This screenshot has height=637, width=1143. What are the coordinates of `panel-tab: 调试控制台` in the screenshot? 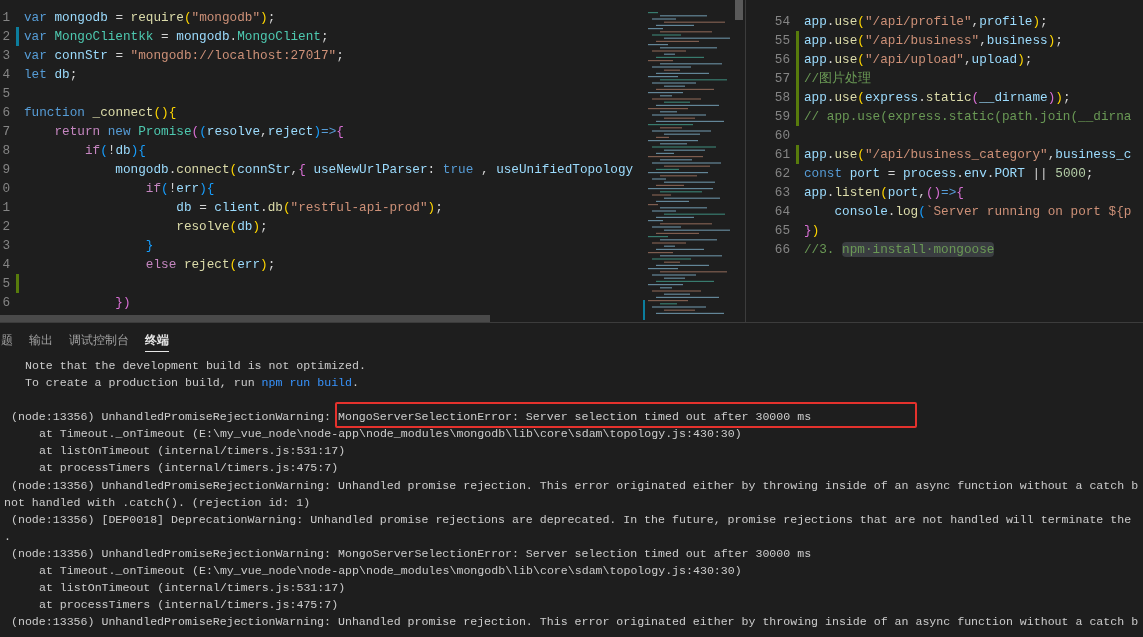 It's located at (99, 340).